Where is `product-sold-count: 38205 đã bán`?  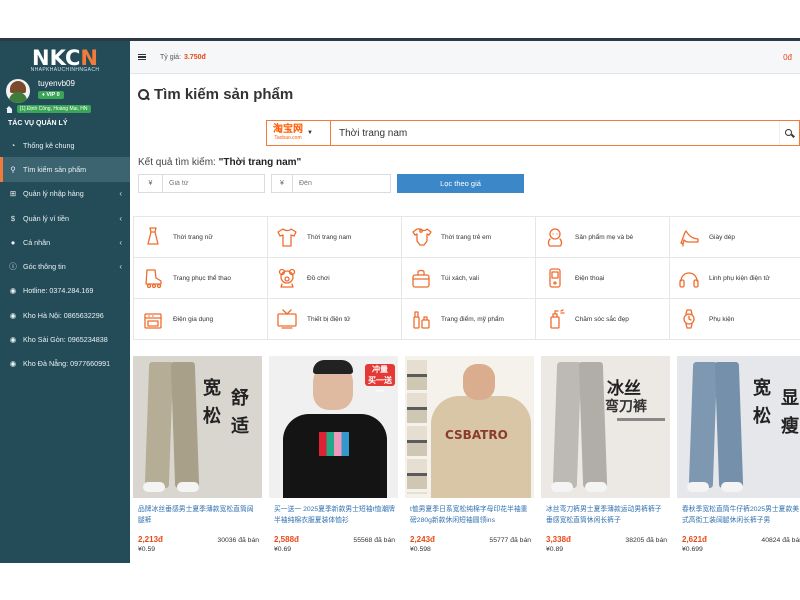
product-sold-count: 38205 đã bán is located at coordinates (646, 540).